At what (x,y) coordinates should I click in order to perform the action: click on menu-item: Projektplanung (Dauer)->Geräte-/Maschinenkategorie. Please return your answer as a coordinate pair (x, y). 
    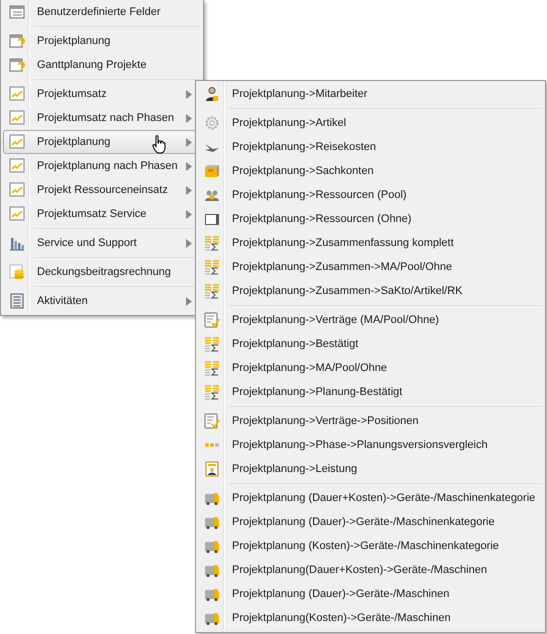
    Looking at the image, I should click on (370, 522).